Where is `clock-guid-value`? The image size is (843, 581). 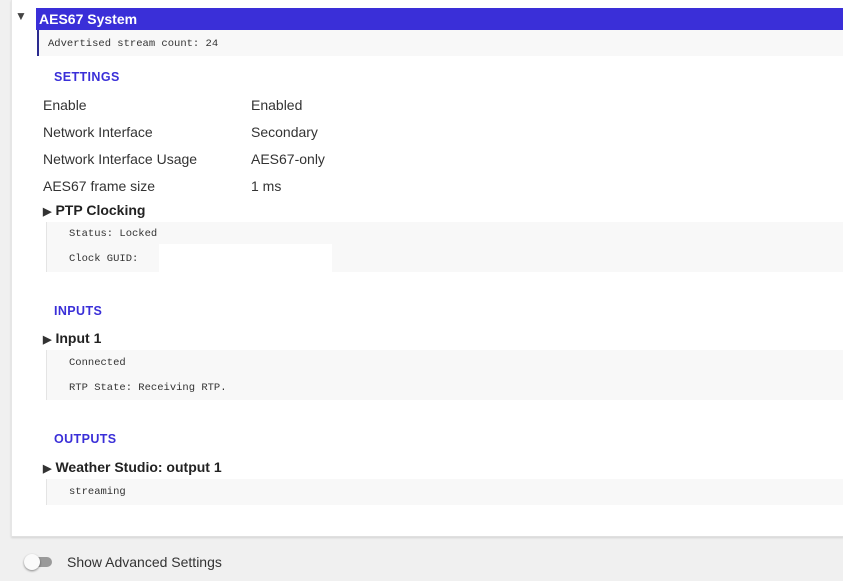
clock-guid-value is located at coordinates (245, 258).